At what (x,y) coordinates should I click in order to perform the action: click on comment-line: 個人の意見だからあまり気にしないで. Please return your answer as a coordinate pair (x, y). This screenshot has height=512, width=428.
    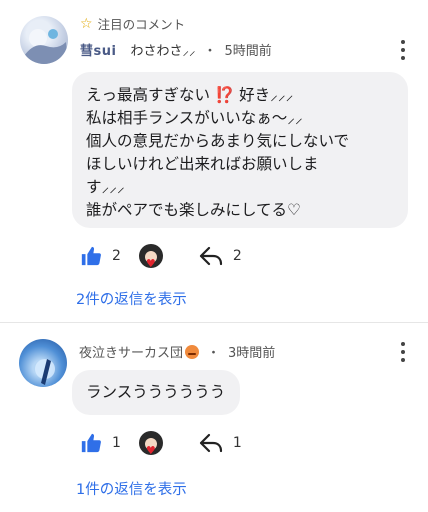
    Looking at the image, I should click on (218, 141).